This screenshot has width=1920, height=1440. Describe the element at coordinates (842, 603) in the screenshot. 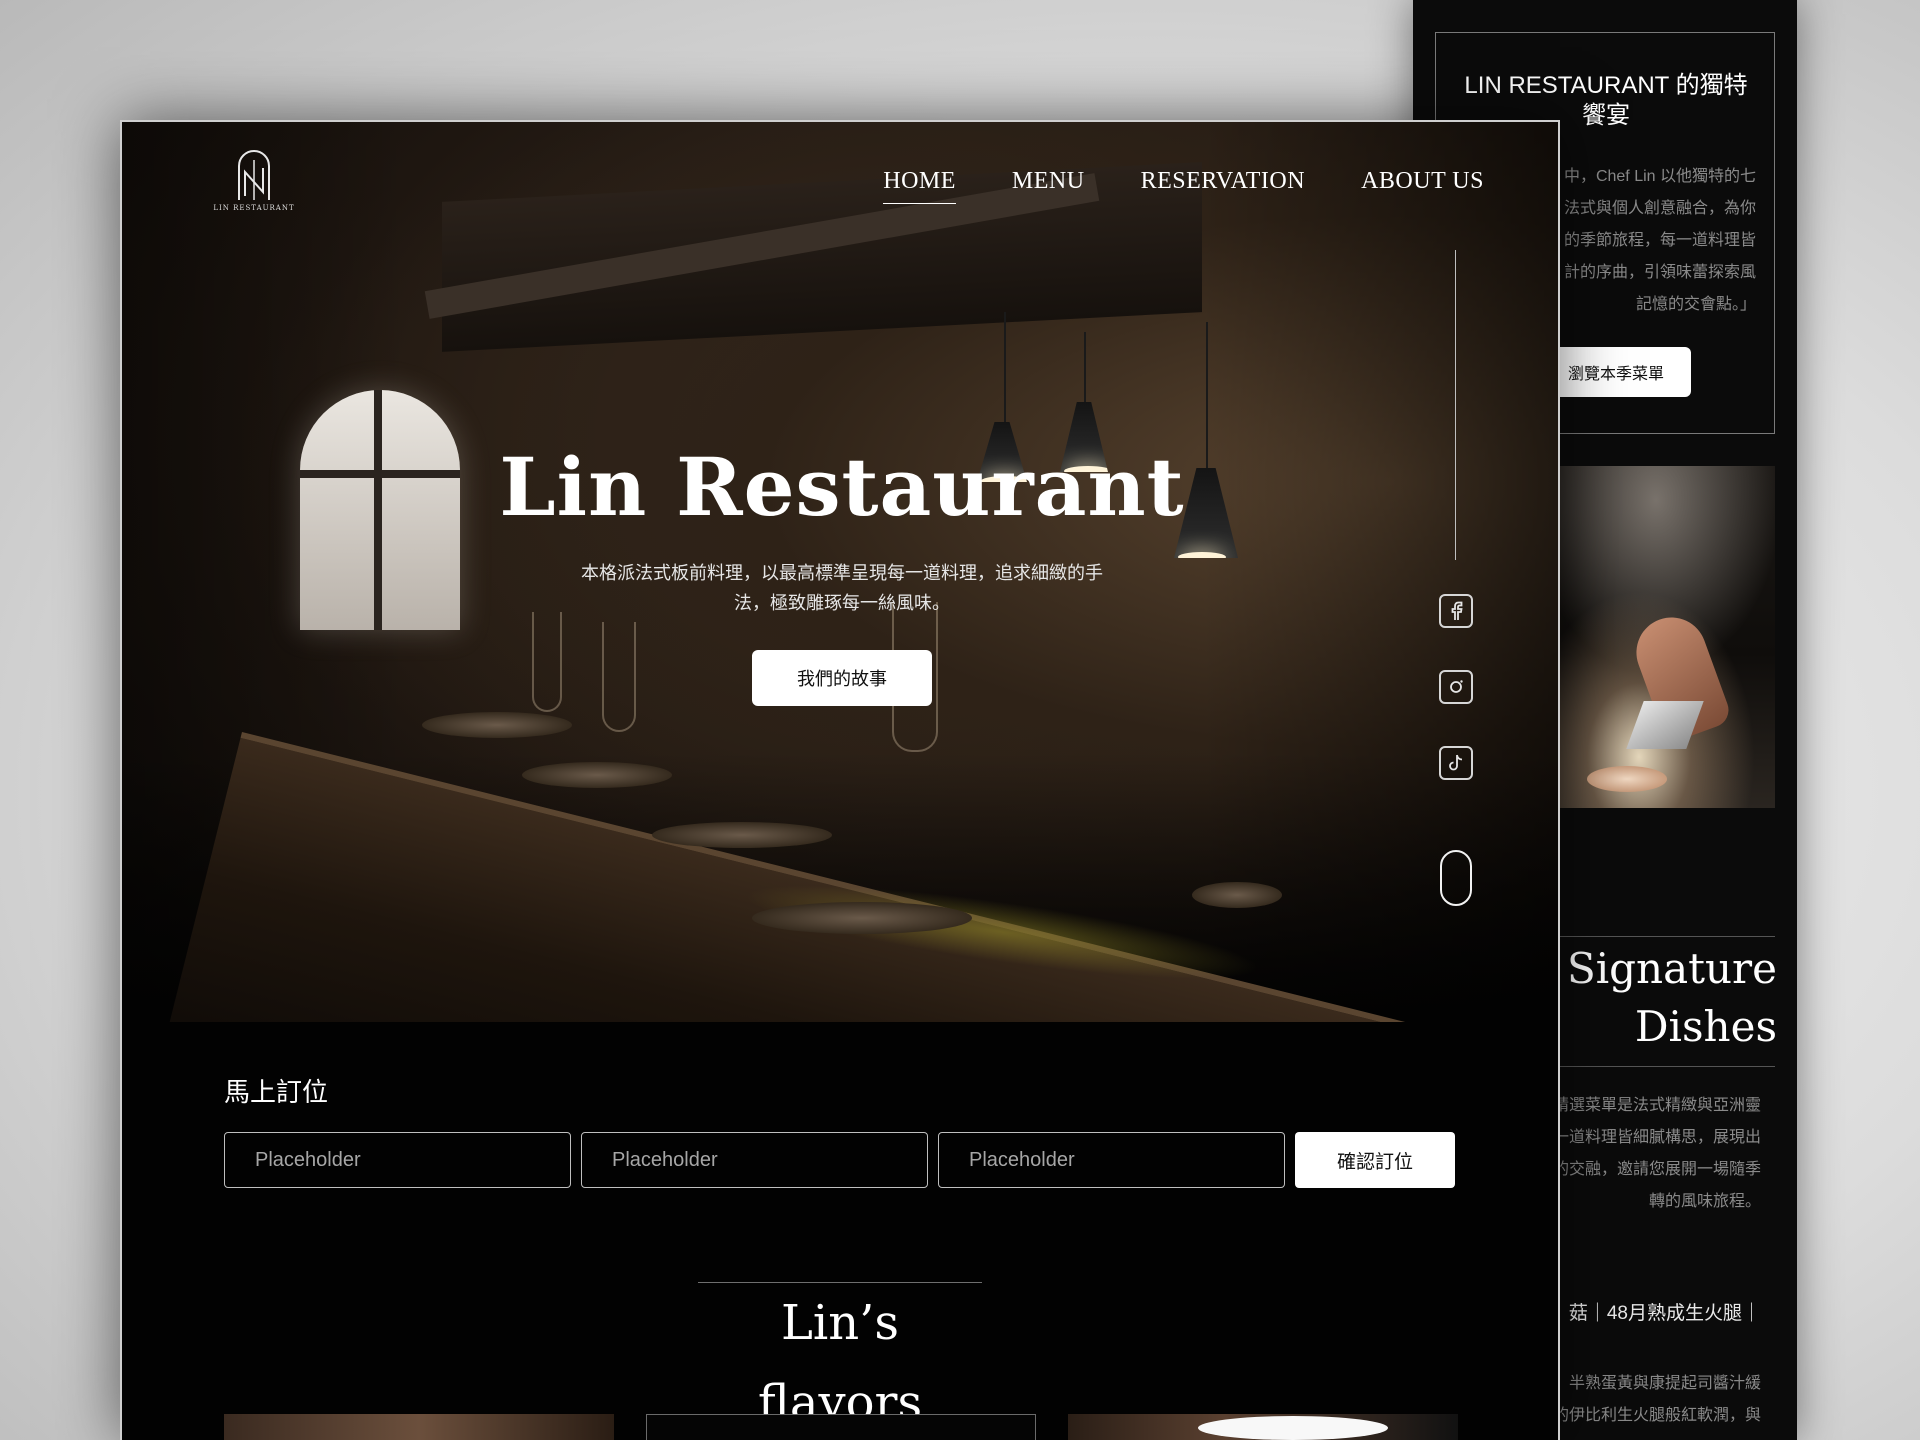

I see `hero-subtitle-line: 法，極致雕琢每一絲風味。` at that location.